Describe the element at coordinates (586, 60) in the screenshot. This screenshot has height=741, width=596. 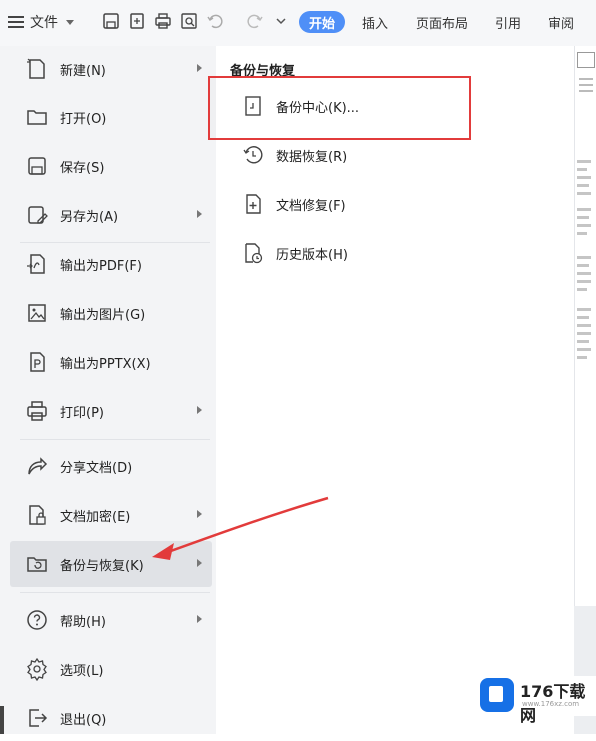
I see `list-icon` at that location.